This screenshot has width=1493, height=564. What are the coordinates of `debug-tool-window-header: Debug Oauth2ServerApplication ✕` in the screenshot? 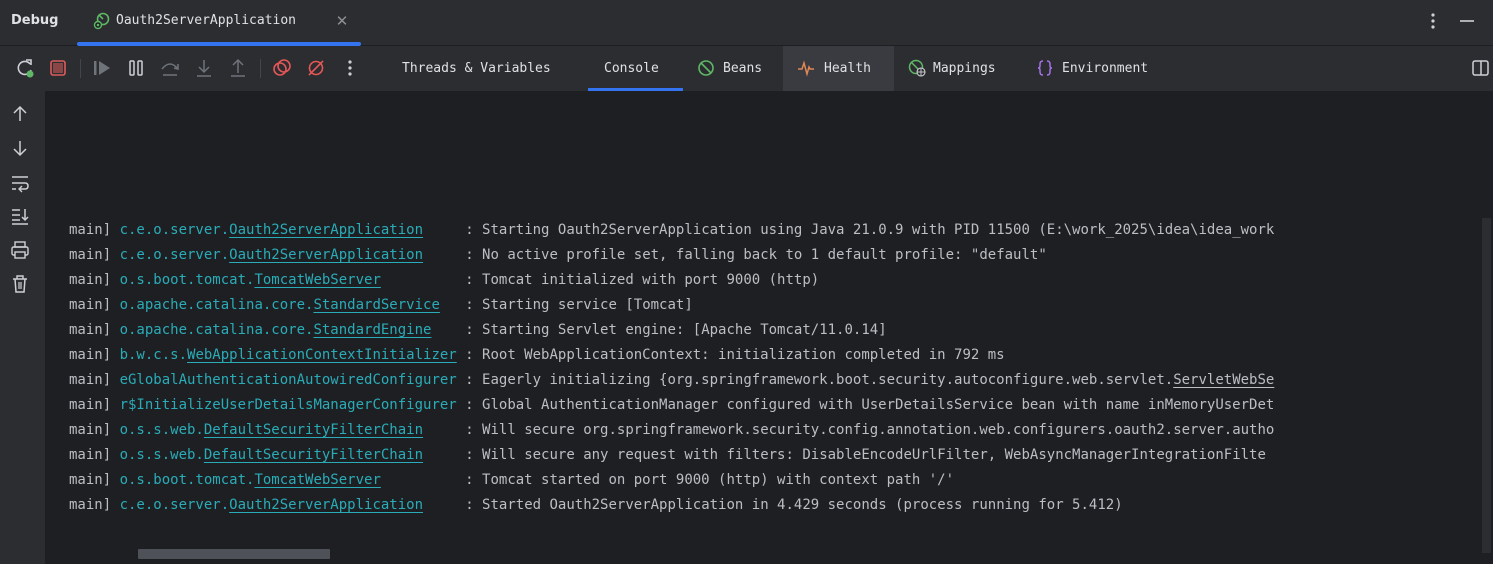 It's located at (746, 23).